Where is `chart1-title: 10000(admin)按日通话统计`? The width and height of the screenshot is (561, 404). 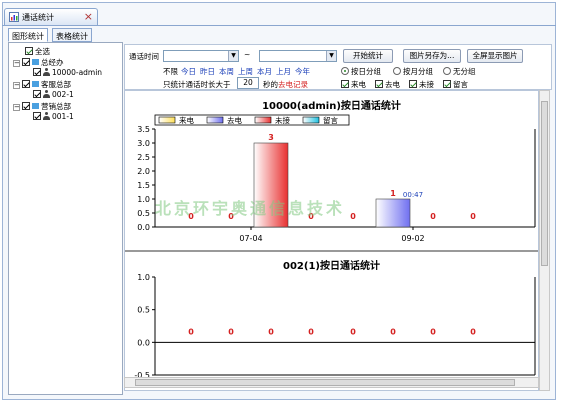 chart1-title: 10000(admin)按日通话统计 is located at coordinates (331, 106).